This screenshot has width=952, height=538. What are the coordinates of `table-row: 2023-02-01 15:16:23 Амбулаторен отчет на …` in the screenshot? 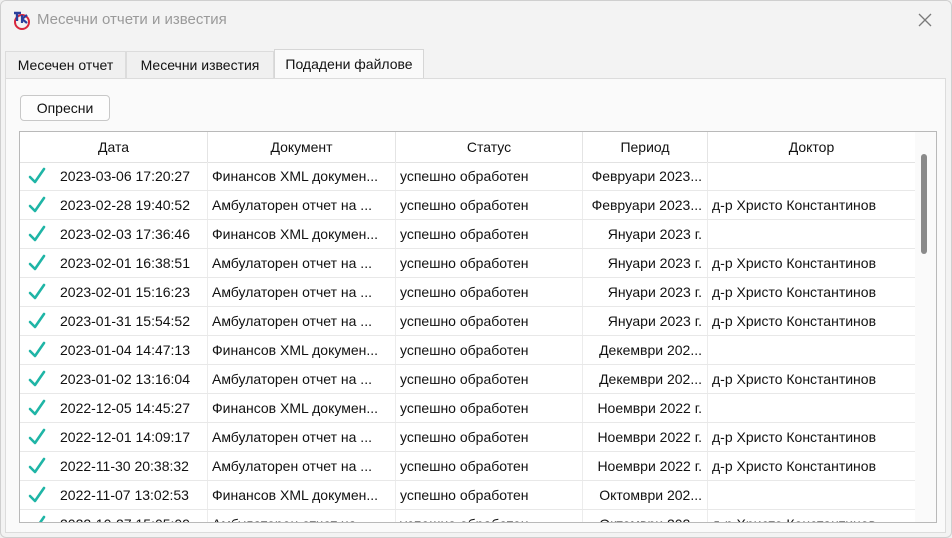 It's located at (467, 292).